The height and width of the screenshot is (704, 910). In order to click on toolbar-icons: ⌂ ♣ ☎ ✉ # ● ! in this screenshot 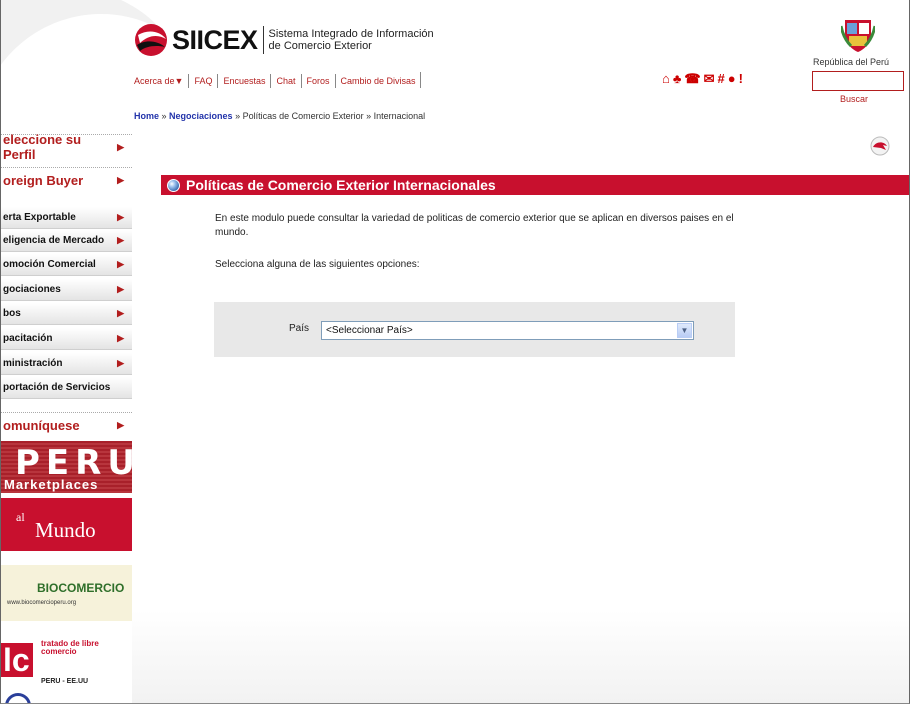, I will do `click(702, 79)`.